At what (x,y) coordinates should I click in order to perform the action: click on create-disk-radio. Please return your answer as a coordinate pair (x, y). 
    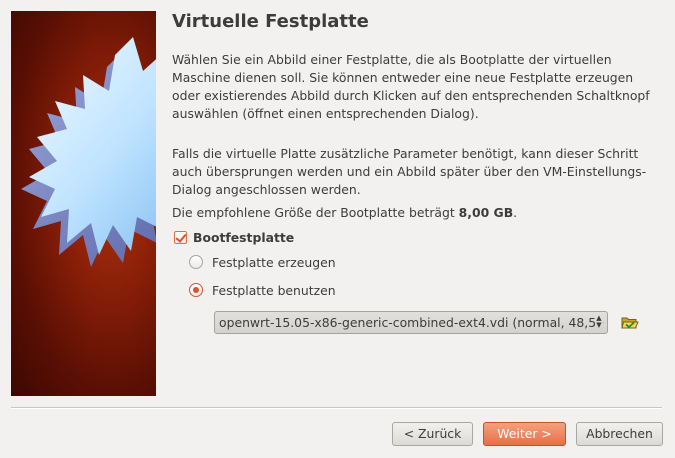
    Looking at the image, I should click on (196, 262).